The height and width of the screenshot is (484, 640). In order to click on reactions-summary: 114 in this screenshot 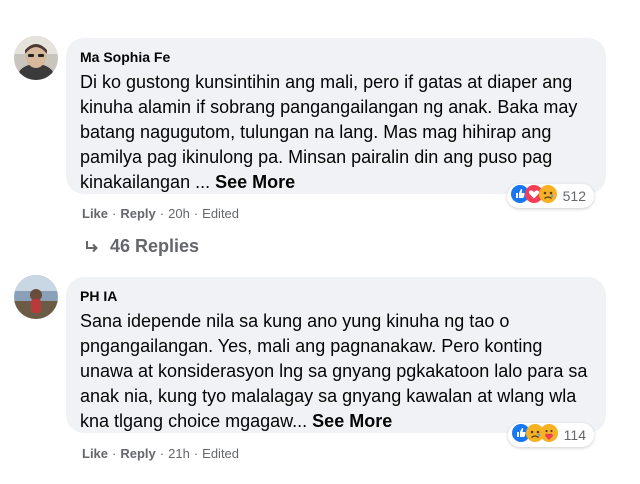, I will do `click(550, 435)`.